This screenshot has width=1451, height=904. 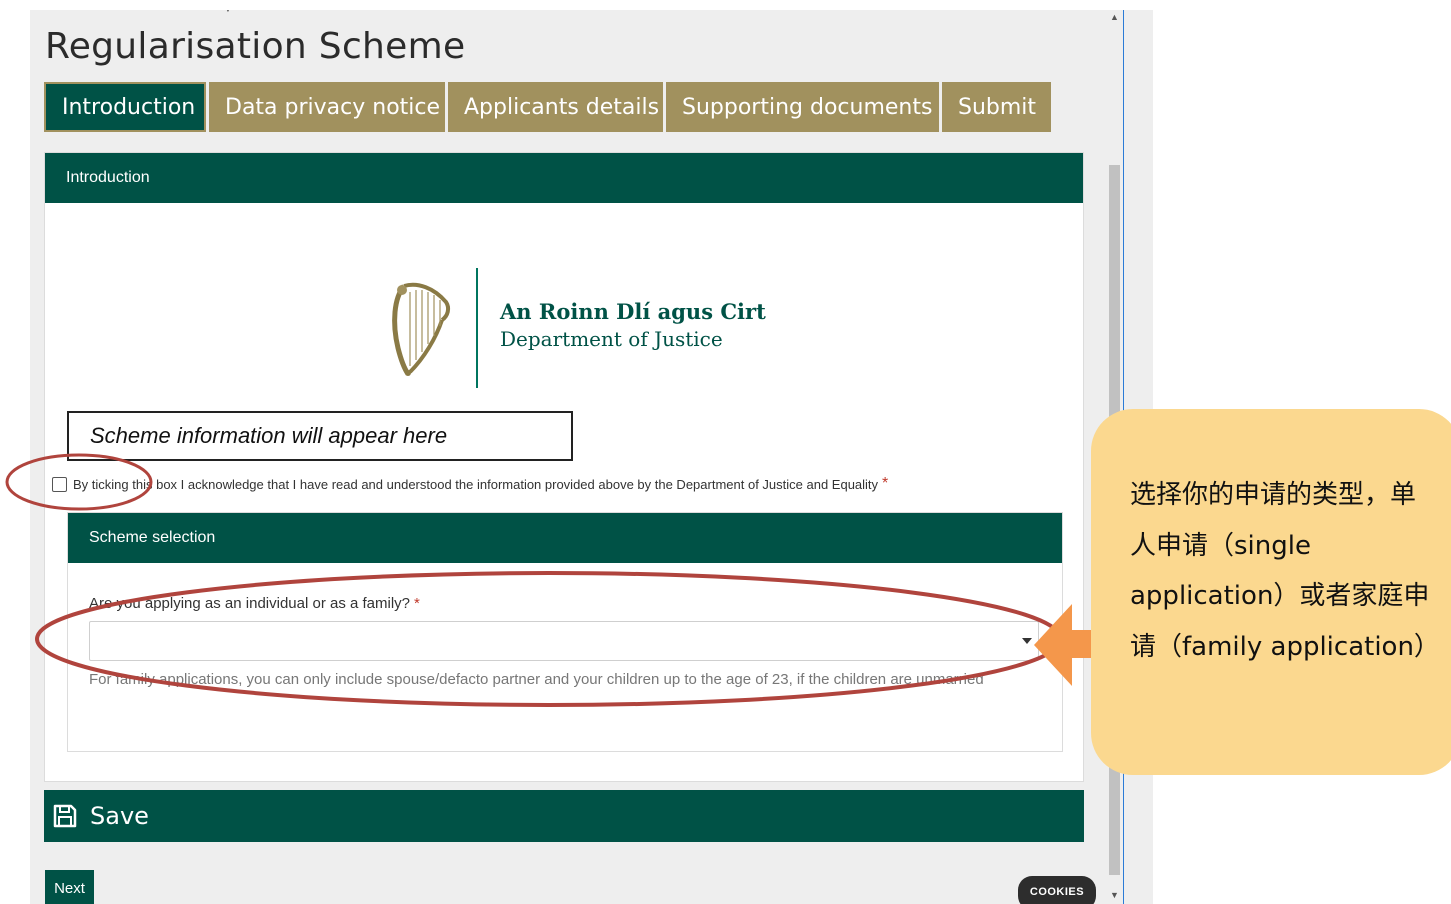 I want to click on scroll-up-arrow-icon: ▲, so click(x=1114, y=17).